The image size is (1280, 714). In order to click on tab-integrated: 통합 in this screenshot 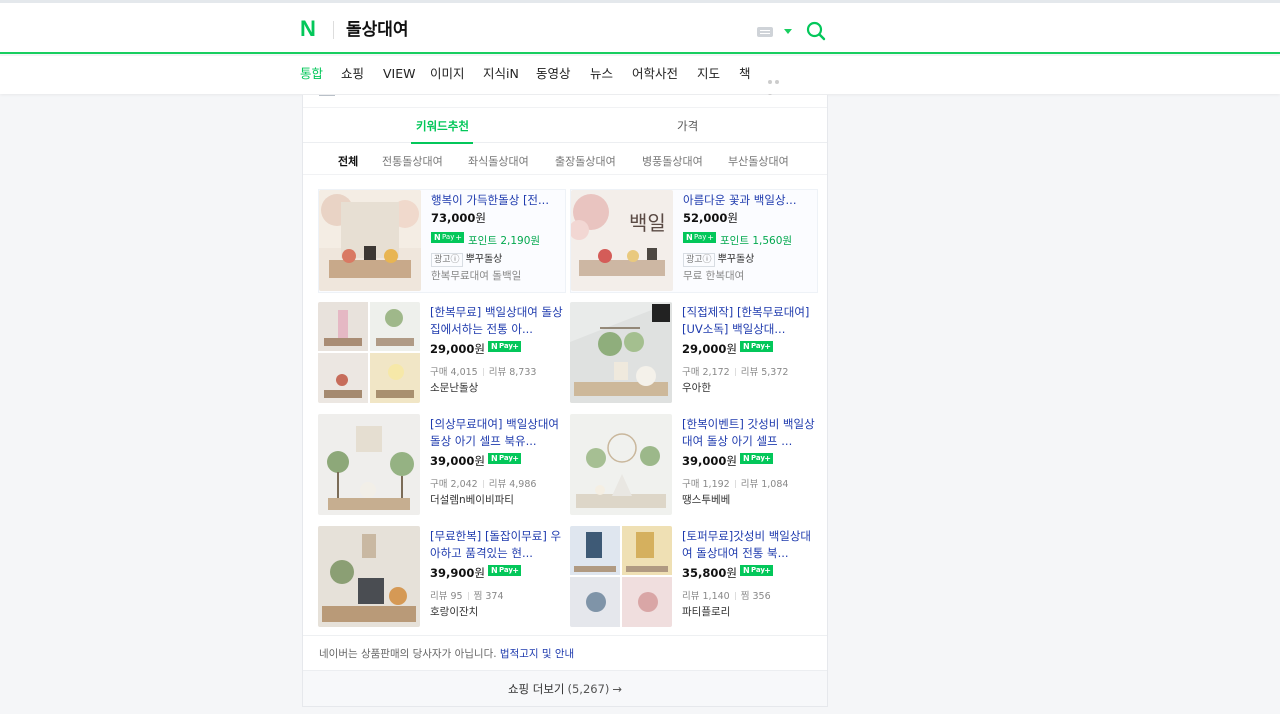, I will do `click(311, 74)`.